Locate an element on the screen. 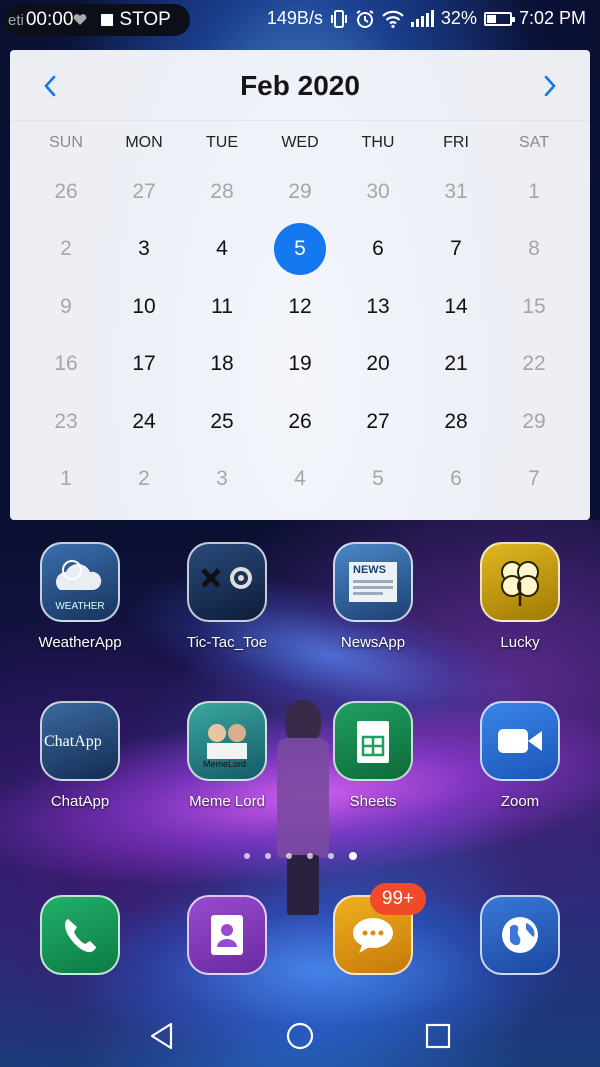  calendar-day-number: 27 is located at coordinates (144, 191).